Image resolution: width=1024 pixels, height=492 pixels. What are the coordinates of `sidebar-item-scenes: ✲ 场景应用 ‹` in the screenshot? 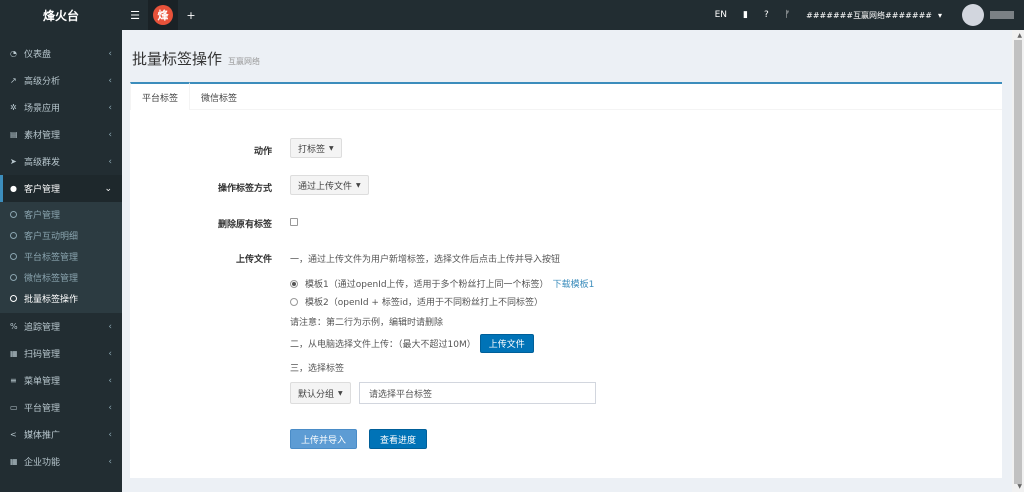 It's located at (61, 107).